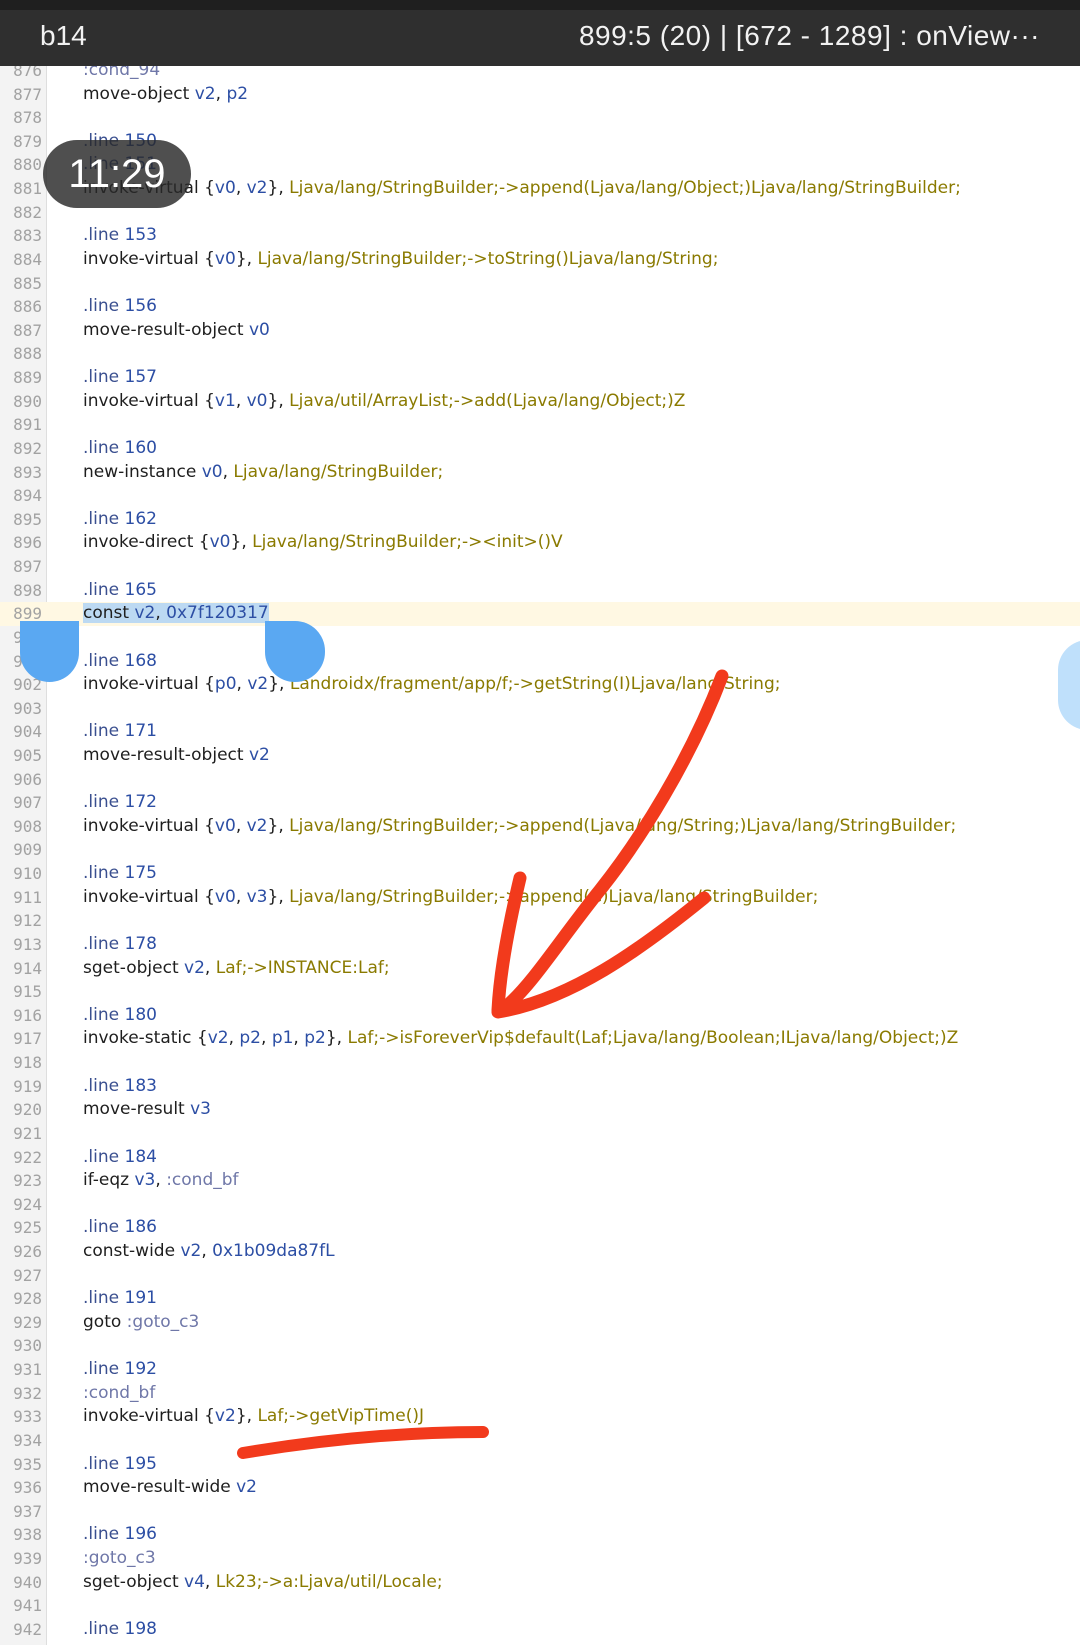 The height and width of the screenshot is (1645, 1080). What do you see at coordinates (540, 780) in the screenshot?
I see `code-line: 906` at bounding box center [540, 780].